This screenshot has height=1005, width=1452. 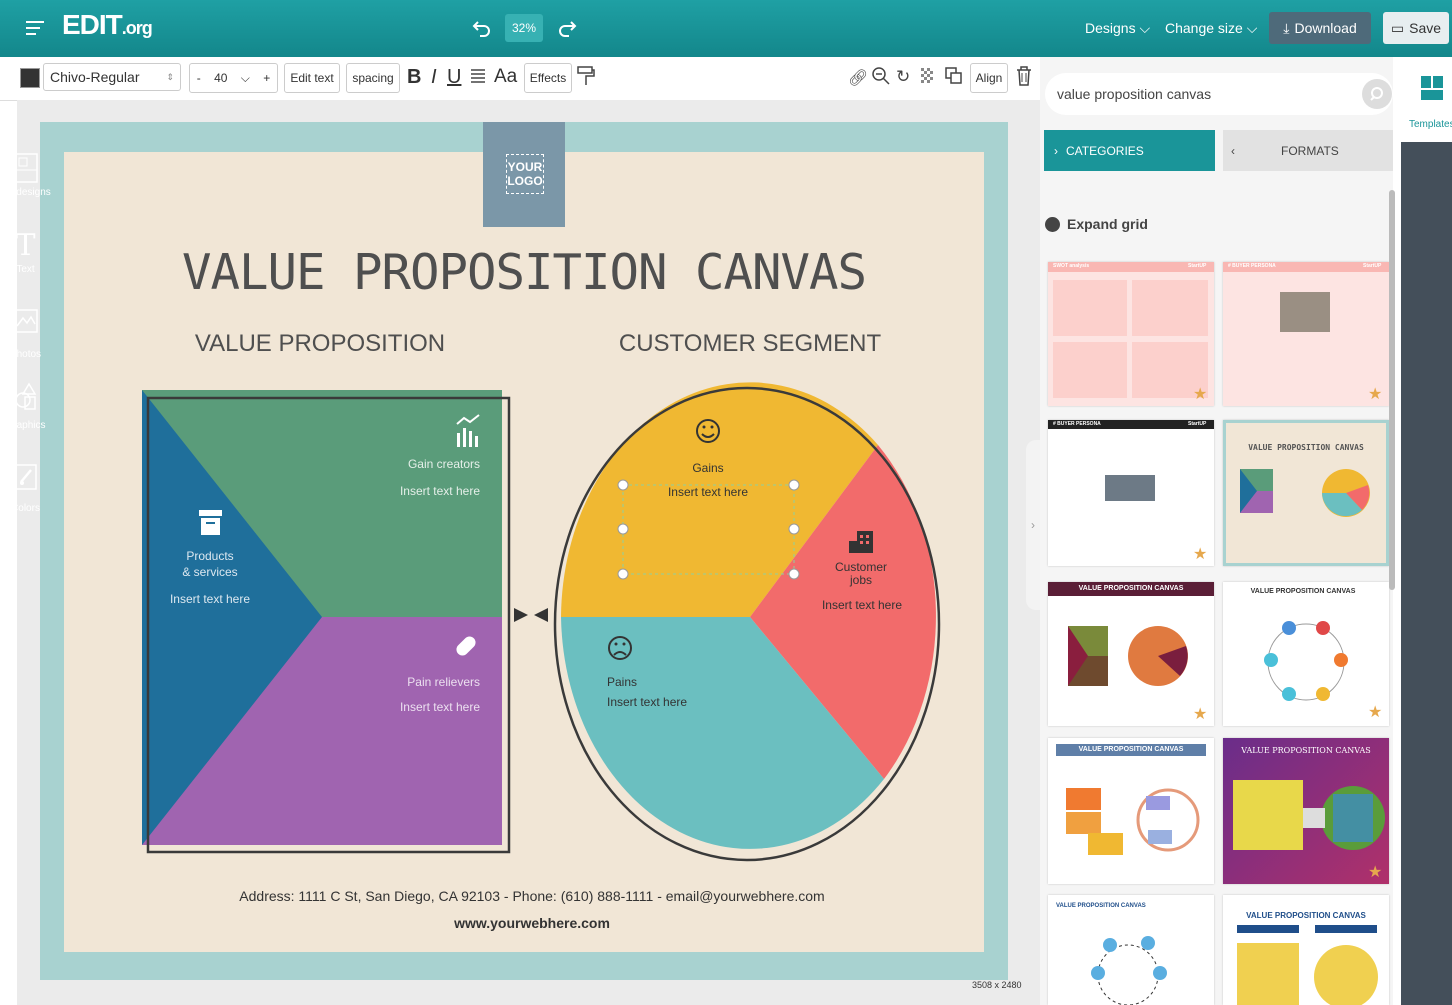 I want to click on rail-label: Graphics, so click(x=25, y=425).